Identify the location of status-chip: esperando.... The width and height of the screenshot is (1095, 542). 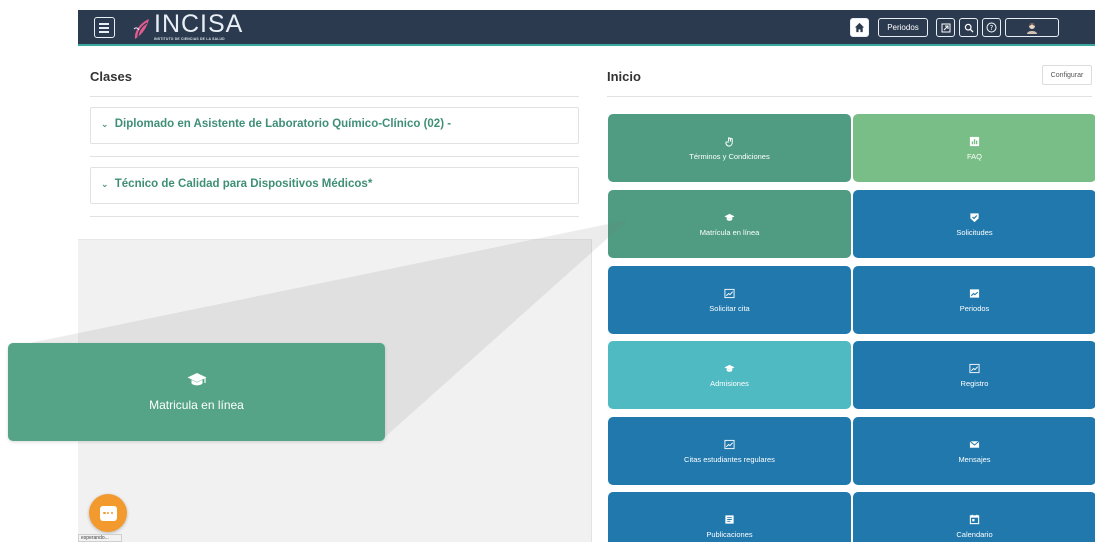
(100, 538).